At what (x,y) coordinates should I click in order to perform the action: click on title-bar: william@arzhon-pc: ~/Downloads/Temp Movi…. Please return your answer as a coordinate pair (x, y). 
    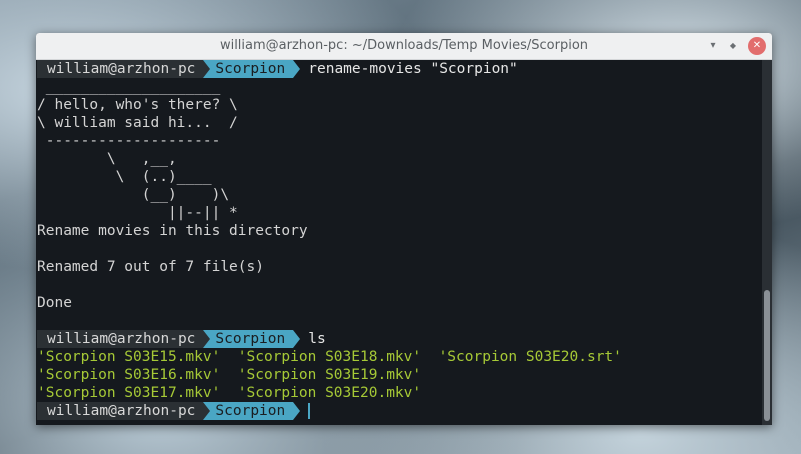
    Looking at the image, I should click on (404, 46).